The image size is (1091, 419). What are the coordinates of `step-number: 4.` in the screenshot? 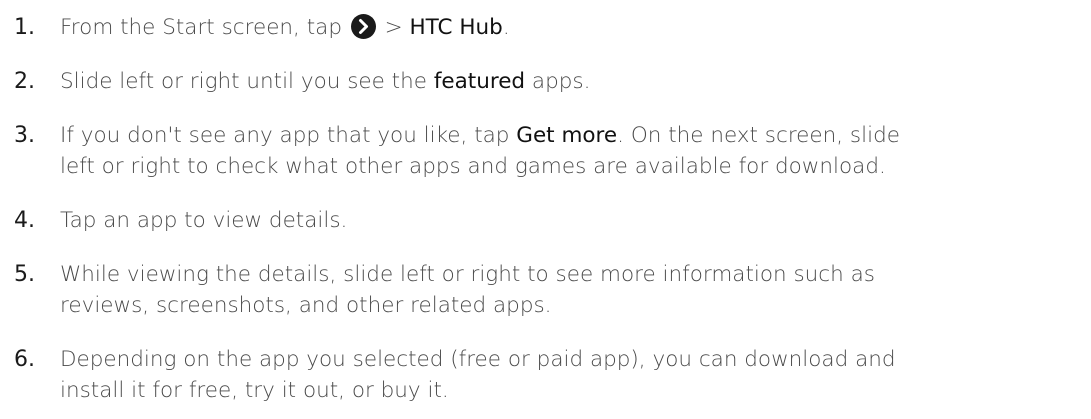 It's located at (24, 220).